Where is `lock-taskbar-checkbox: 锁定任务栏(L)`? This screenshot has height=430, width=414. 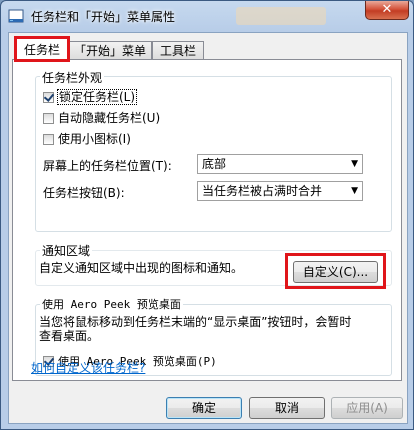 lock-taskbar-checkbox: 锁定任务栏(L) is located at coordinates (90, 96).